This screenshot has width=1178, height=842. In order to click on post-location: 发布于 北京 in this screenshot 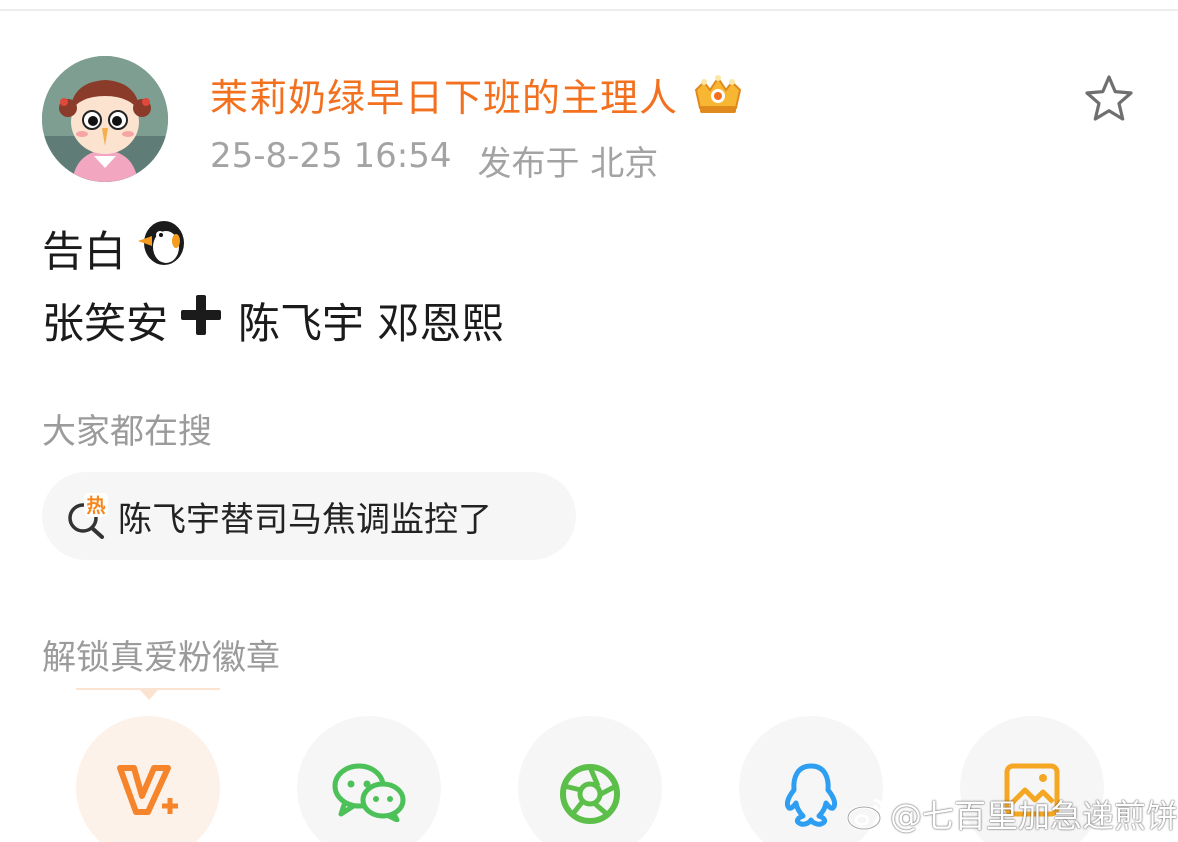, I will do `click(568, 164)`.